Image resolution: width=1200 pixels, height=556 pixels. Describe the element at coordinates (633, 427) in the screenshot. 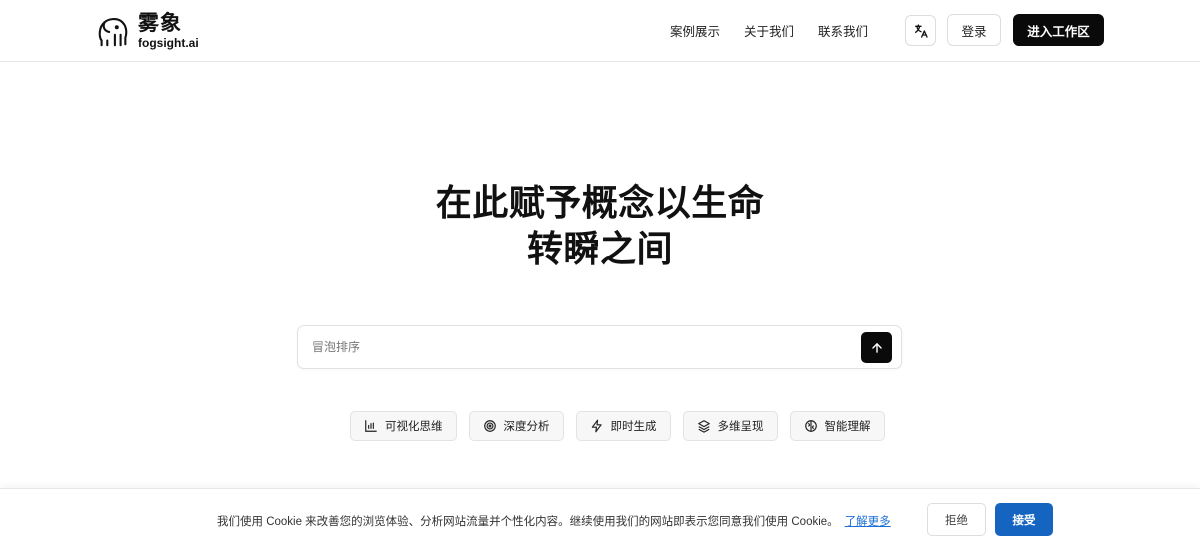

I see `chip-label: 即时生成` at that location.